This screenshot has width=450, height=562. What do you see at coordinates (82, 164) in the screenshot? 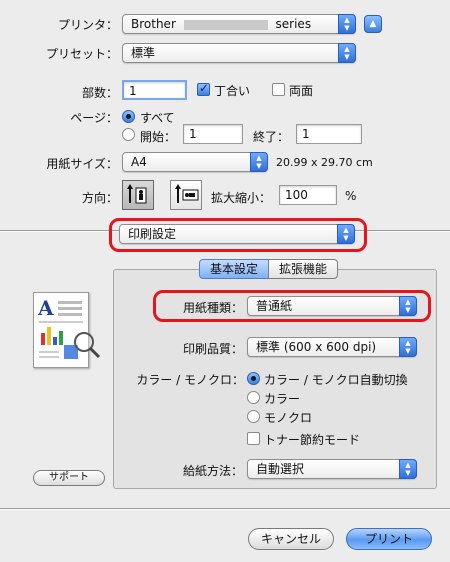
I see `paper-size-label: 用紙サイズ：` at bounding box center [82, 164].